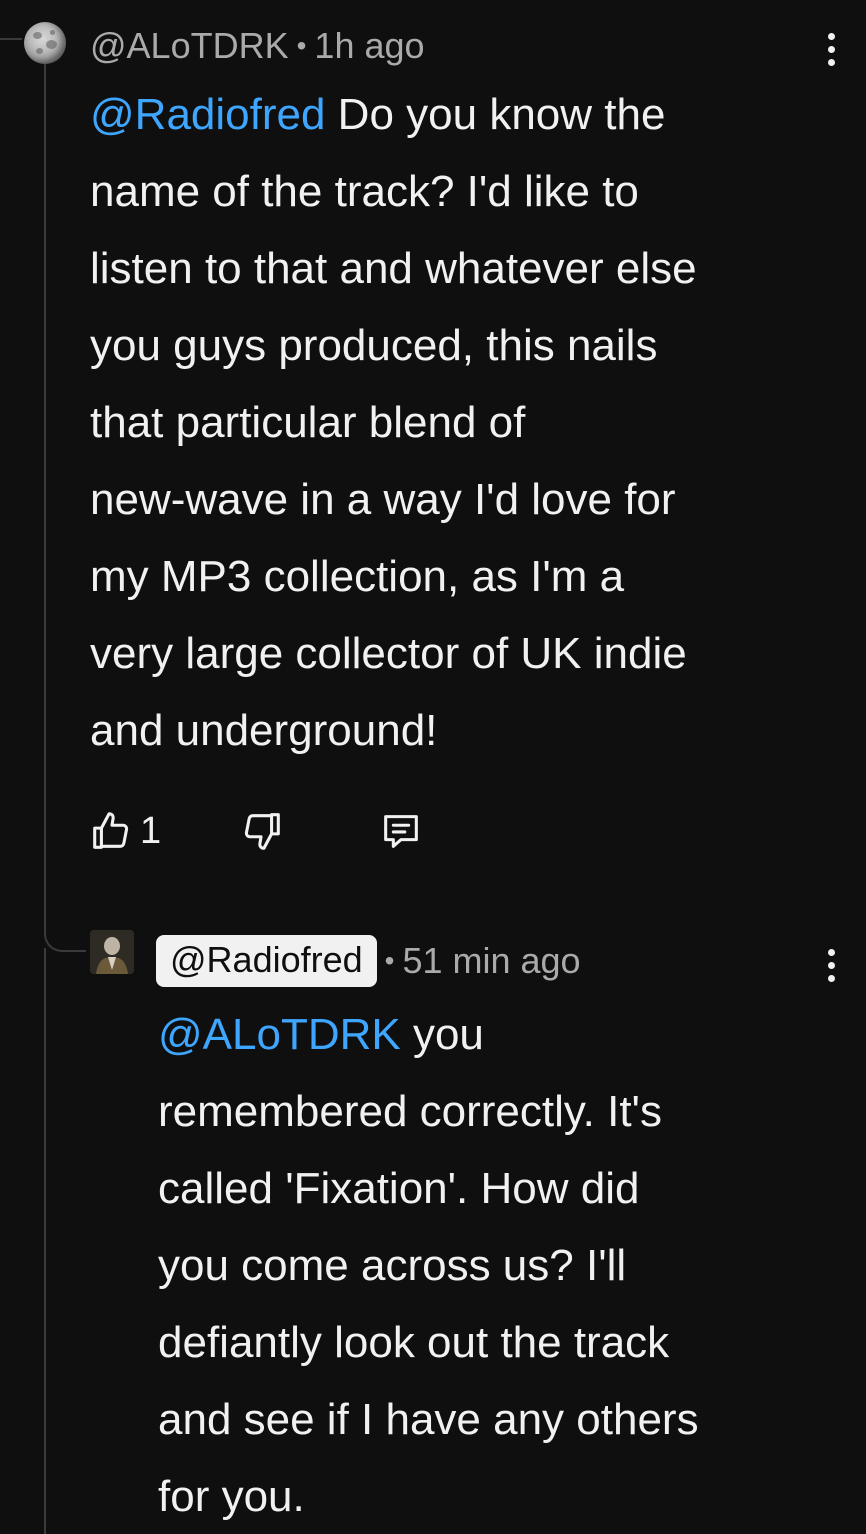 The width and height of the screenshot is (866, 1534). Describe the element at coordinates (410, 1111) in the screenshot. I see `reply-line: remembered correctly. It's` at that location.